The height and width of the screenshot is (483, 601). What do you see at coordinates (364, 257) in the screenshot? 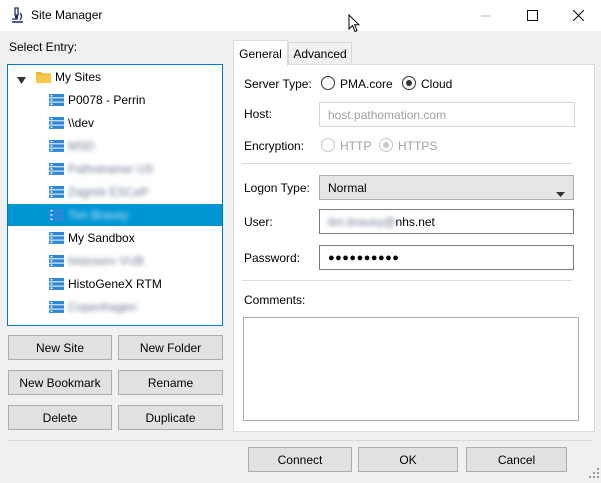
I see `password-value: ●●●●●●●●●●` at bounding box center [364, 257].